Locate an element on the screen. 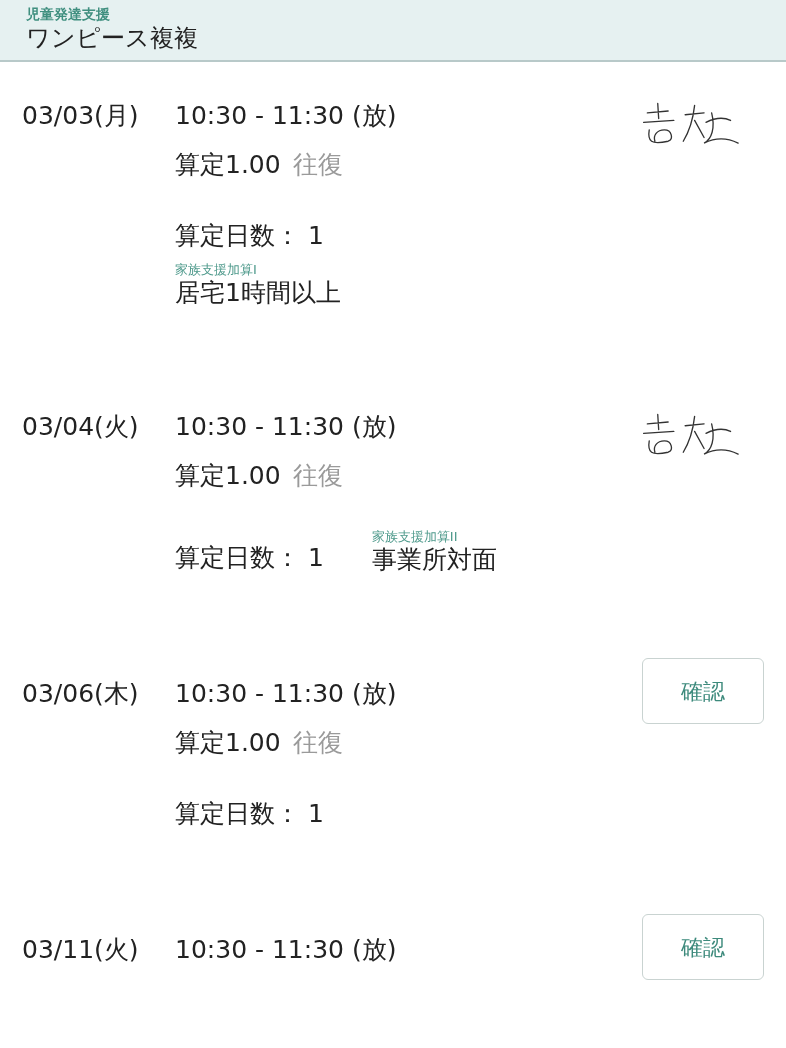  addition-label: 家族支援加算I is located at coordinates (216, 269).